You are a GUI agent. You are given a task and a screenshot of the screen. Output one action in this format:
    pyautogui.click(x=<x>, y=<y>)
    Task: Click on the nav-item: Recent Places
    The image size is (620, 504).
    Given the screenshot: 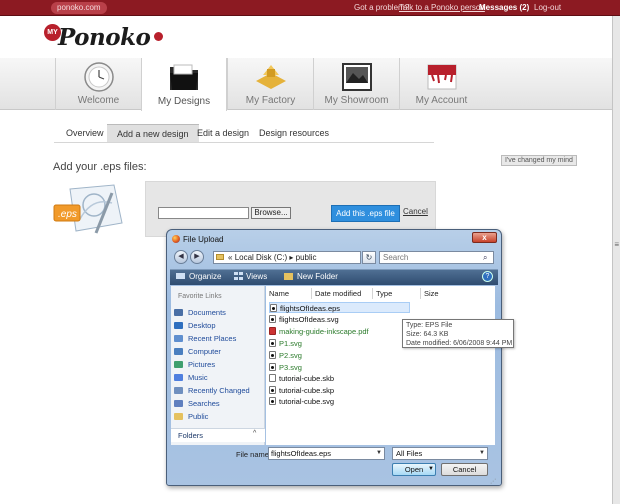 What is the action you would take?
    pyautogui.click(x=205, y=338)
    